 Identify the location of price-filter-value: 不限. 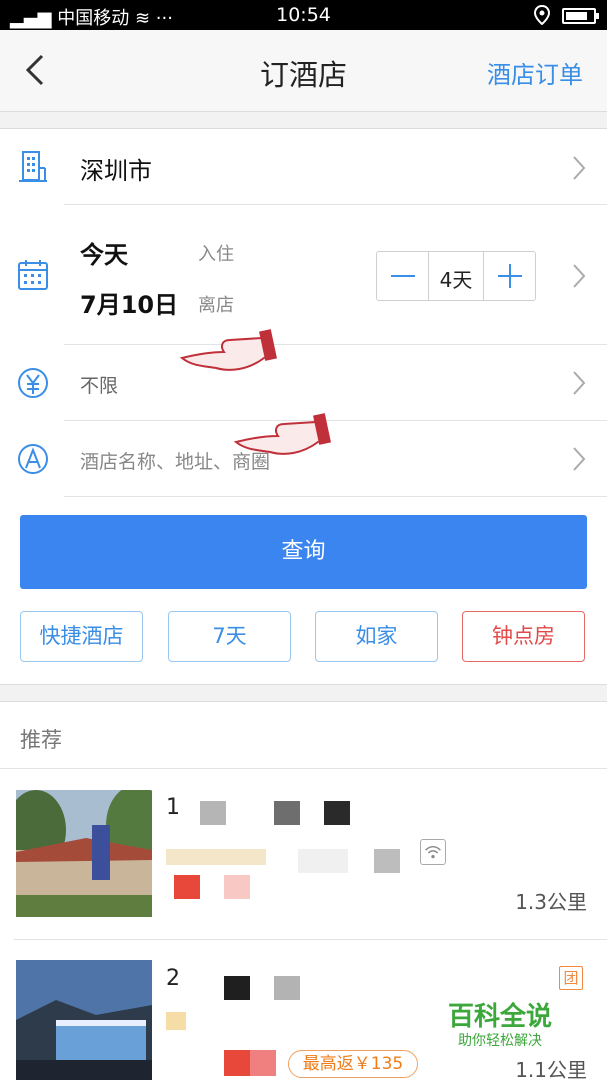
(99, 386).